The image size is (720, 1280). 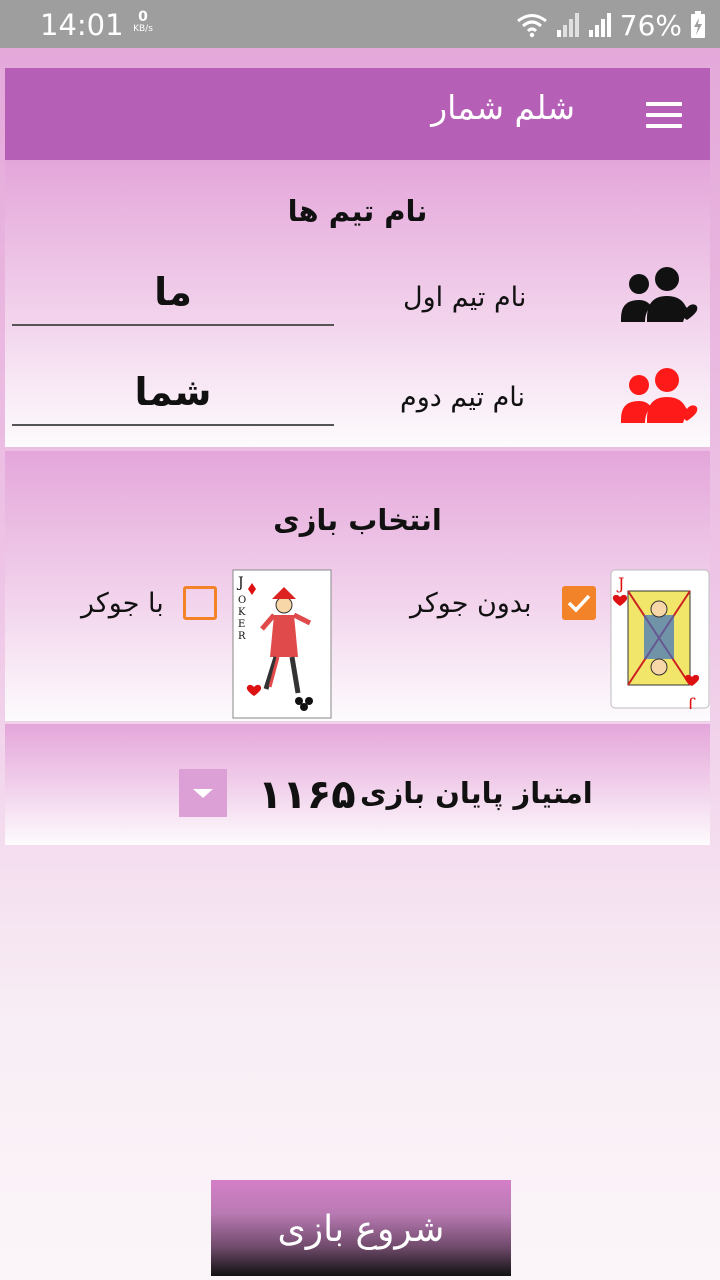 What do you see at coordinates (698, 24) in the screenshot?
I see `battery-charging-icon` at bounding box center [698, 24].